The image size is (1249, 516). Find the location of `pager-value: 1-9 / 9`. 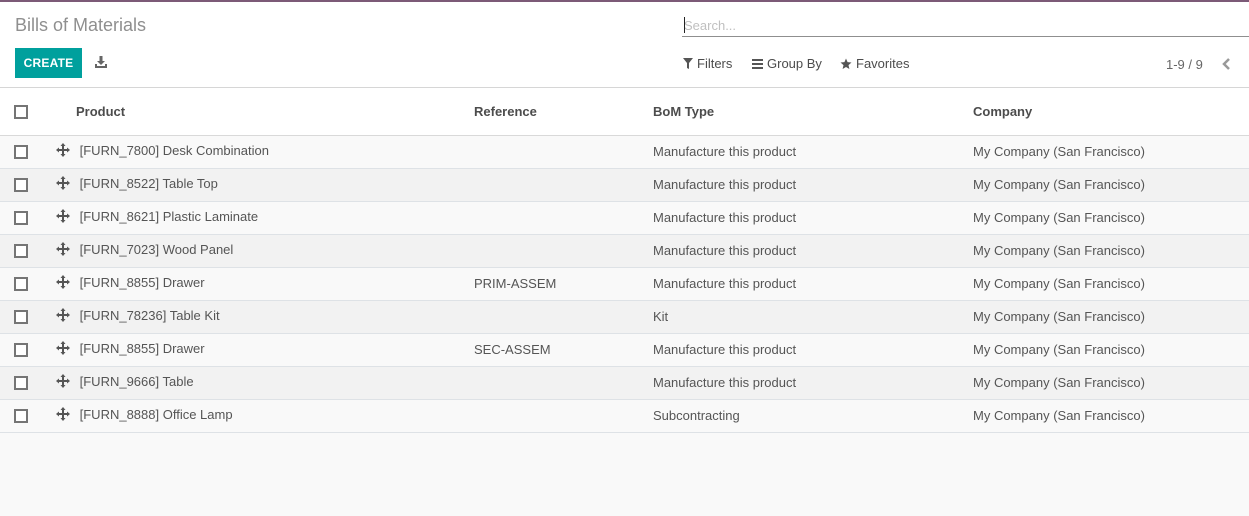

pager-value: 1-9 / 9 is located at coordinates (1184, 64).